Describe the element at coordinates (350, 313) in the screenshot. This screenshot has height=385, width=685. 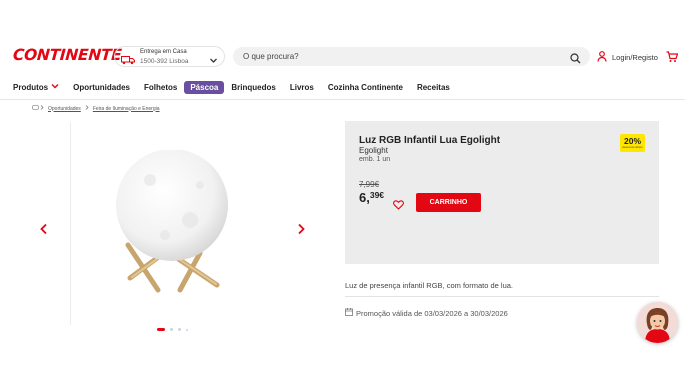
I see `calendar-icon` at that location.